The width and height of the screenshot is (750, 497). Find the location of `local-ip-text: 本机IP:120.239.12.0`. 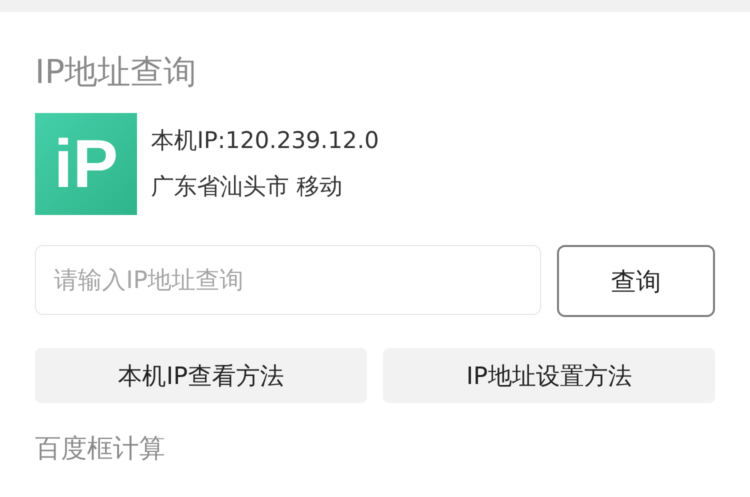

local-ip-text: 本机IP:120.239.12.0 is located at coordinates (265, 141).